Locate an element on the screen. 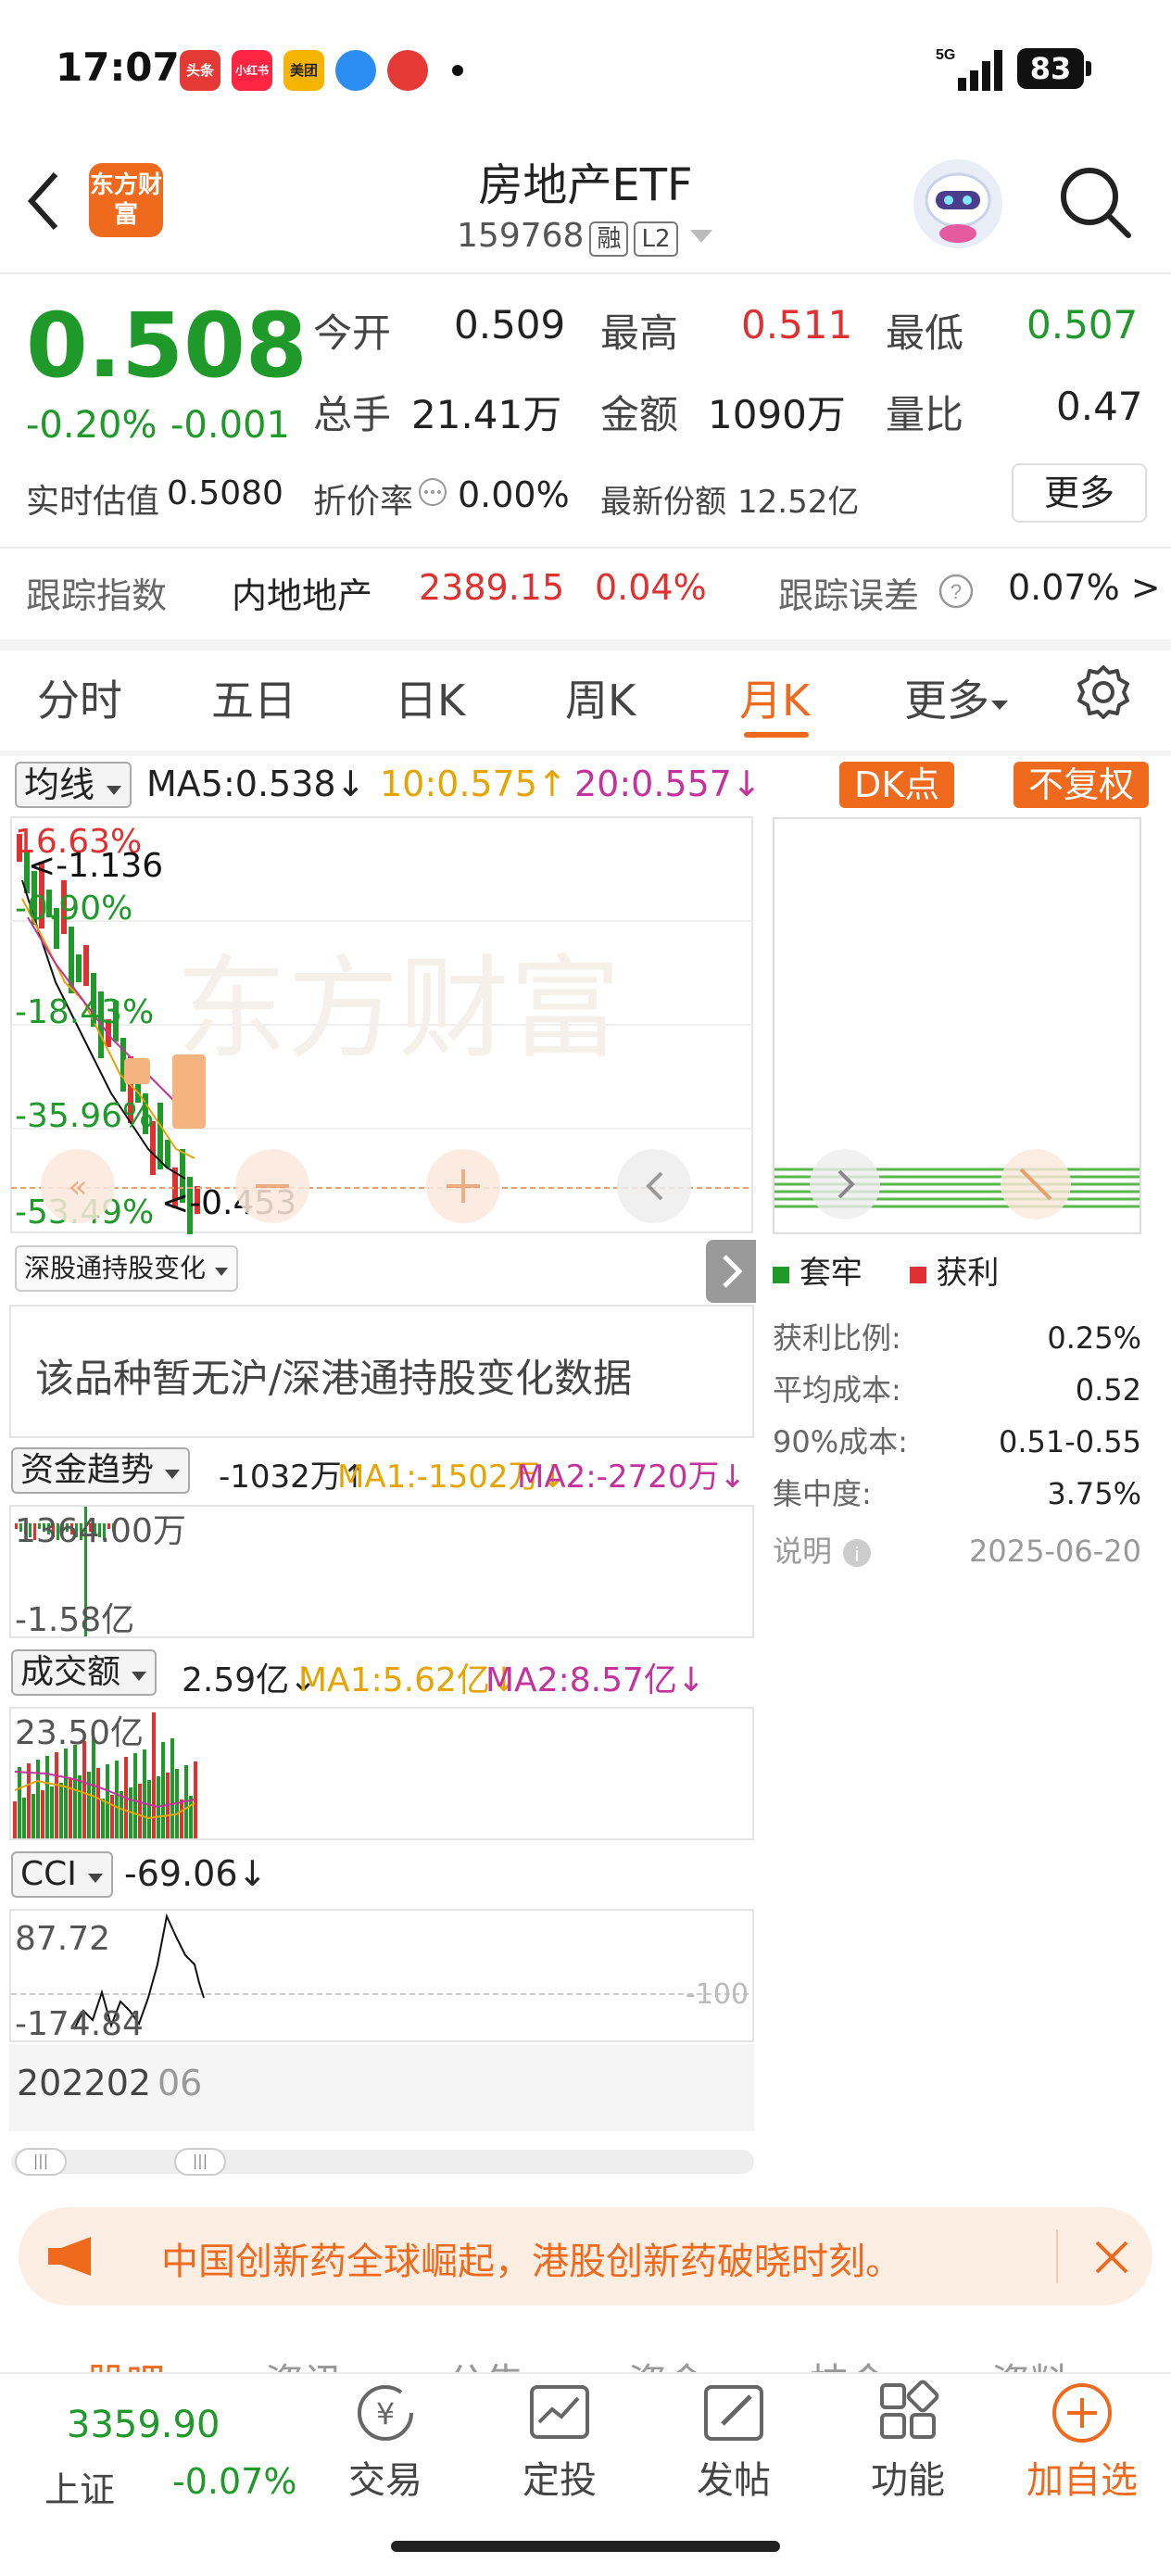 The width and height of the screenshot is (1171, 2576). assistant-avatar is located at coordinates (957, 203).